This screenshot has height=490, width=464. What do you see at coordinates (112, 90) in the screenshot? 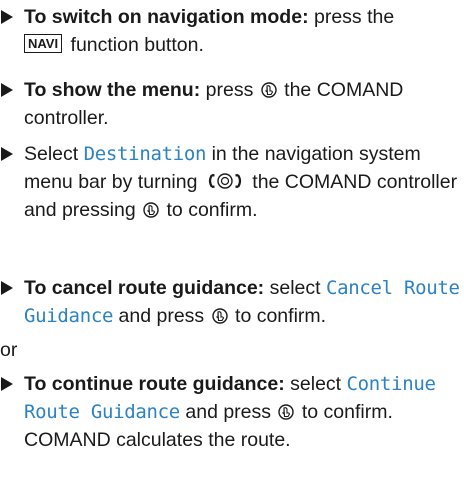
I see `step-label: To show the menu:` at bounding box center [112, 90].